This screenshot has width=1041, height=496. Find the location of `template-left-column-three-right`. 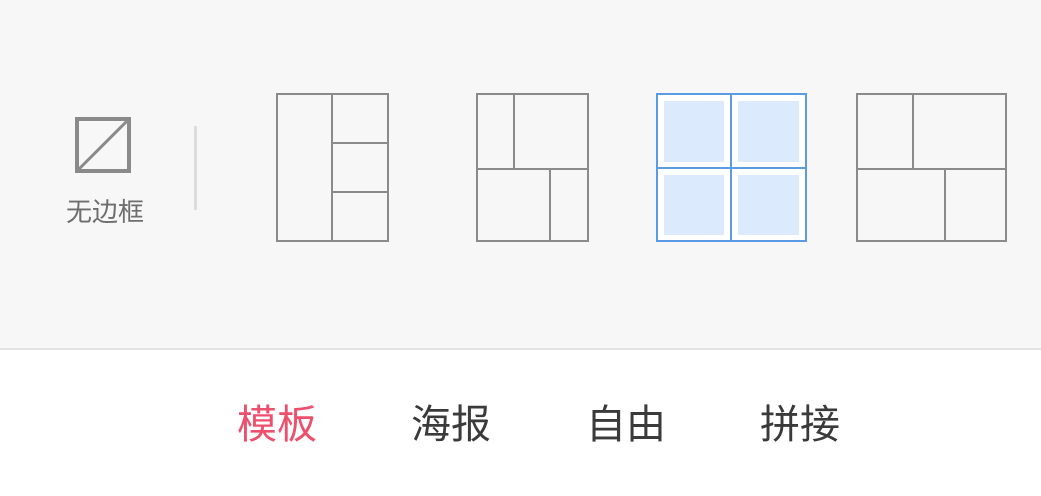

template-left-column-three-right is located at coordinates (333, 168).